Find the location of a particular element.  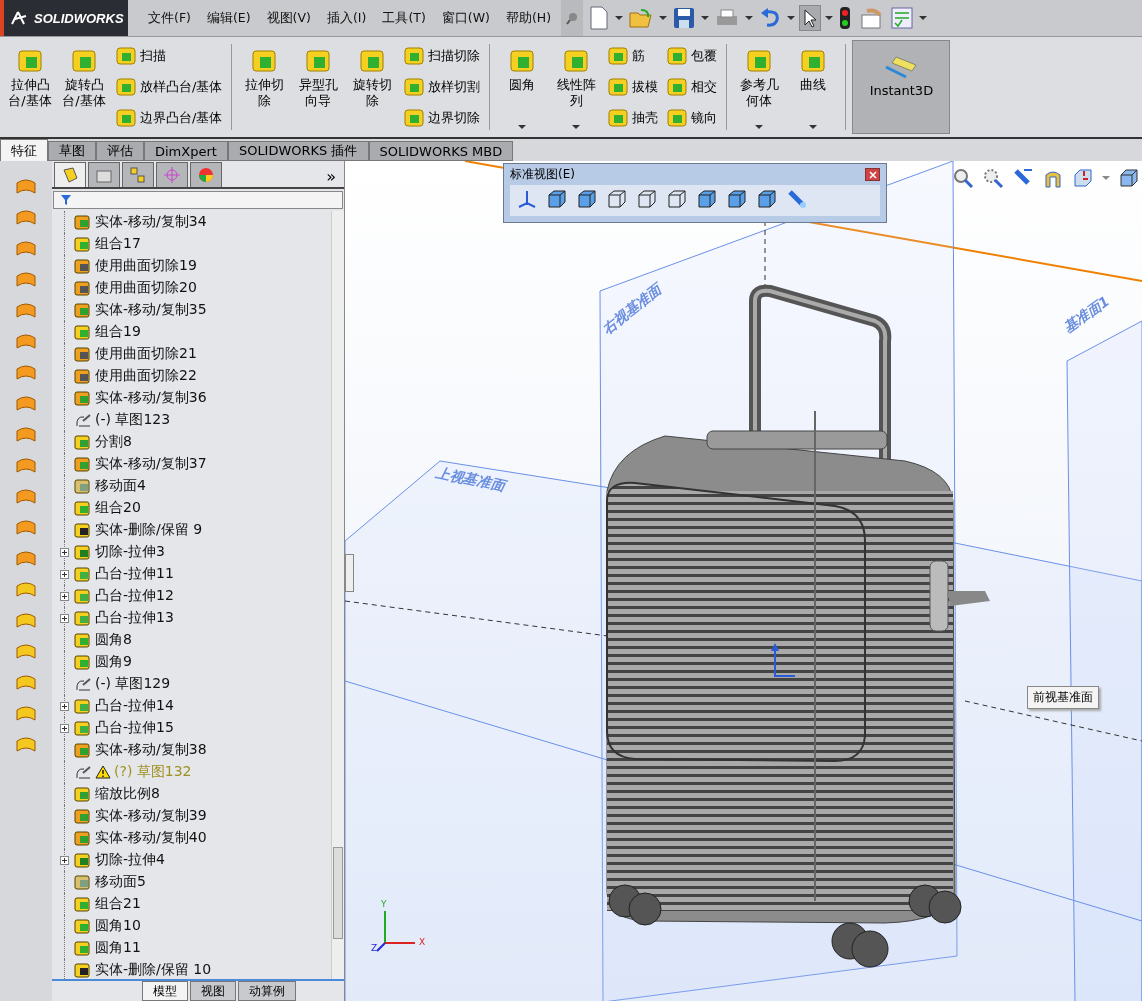

tree-item: 圆角8 is located at coordinates (113, 640).